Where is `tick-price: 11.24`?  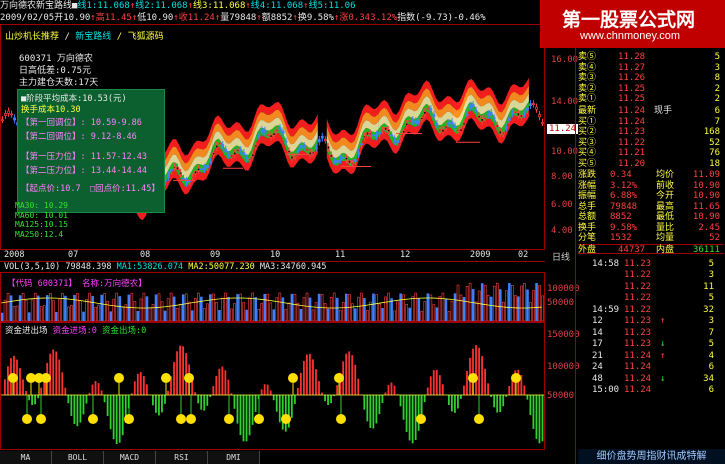
tick-price: 11.24 is located at coordinates (638, 355).